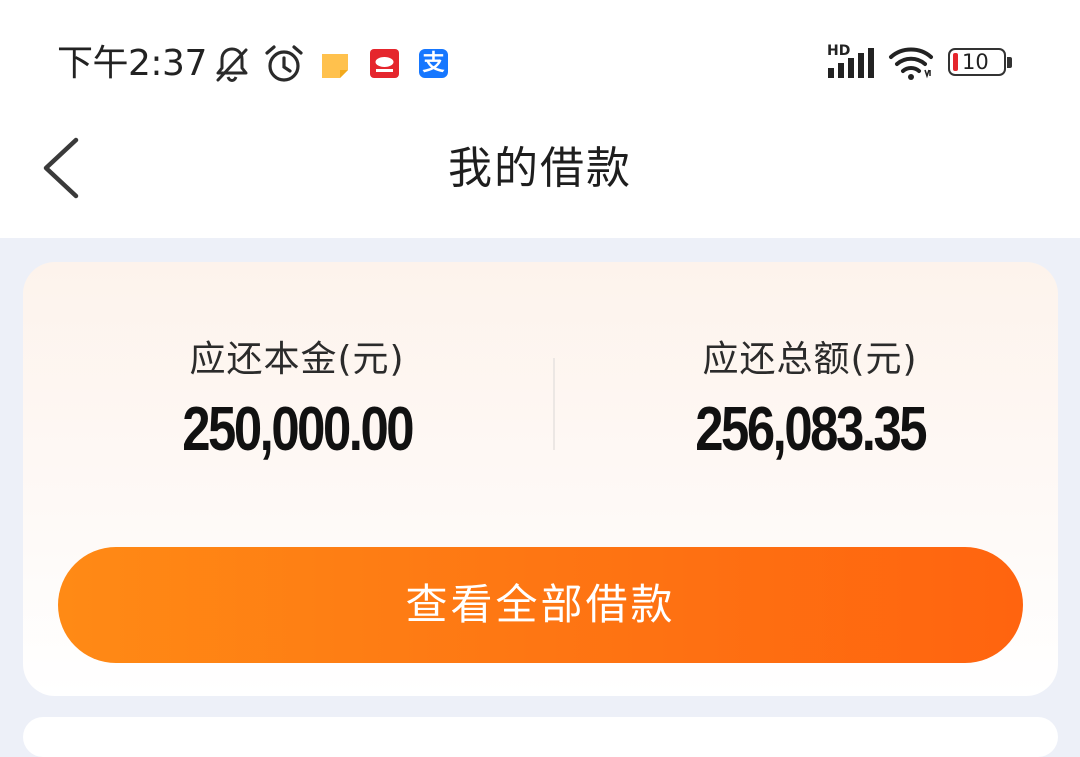 Image resolution: width=1080 pixels, height=757 pixels. I want to click on next-card, so click(540, 737).